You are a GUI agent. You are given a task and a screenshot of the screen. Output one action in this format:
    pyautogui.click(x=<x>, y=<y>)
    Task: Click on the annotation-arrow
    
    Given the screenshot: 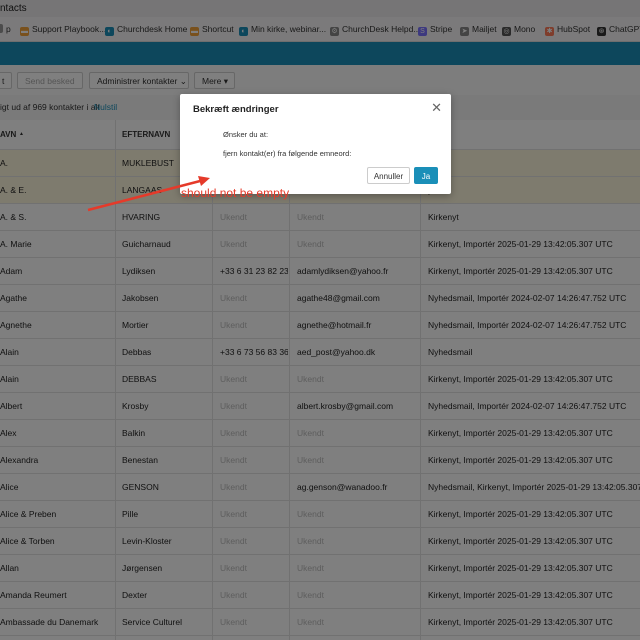 What is the action you would take?
    pyautogui.click(x=148, y=194)
    